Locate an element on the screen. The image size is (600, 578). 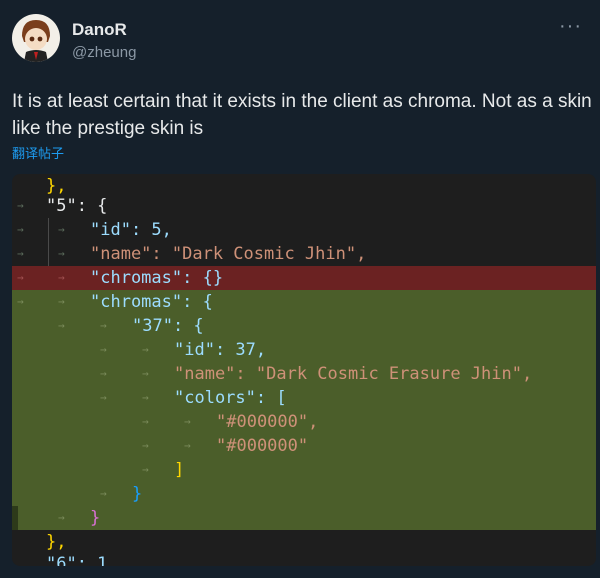
code-text: "colors": [ is located at coordinates (230, 398).